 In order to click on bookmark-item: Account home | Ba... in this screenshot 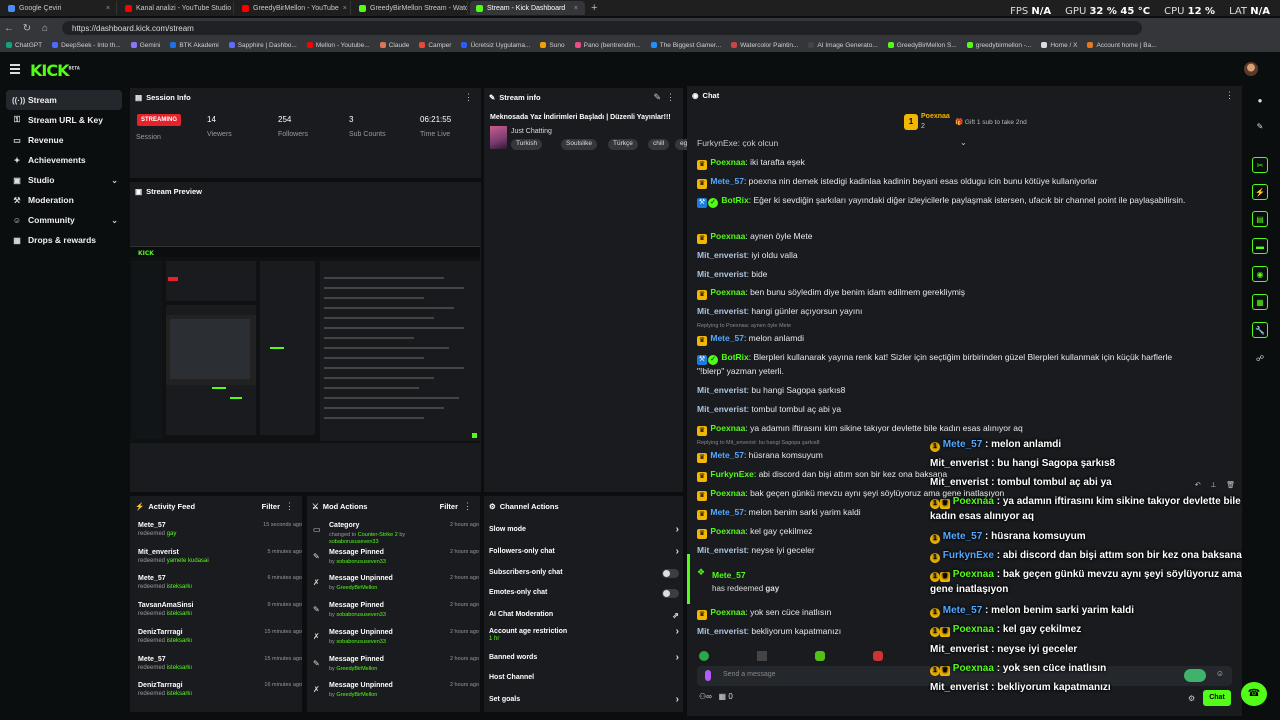, I will do `click(1122, 45)`.